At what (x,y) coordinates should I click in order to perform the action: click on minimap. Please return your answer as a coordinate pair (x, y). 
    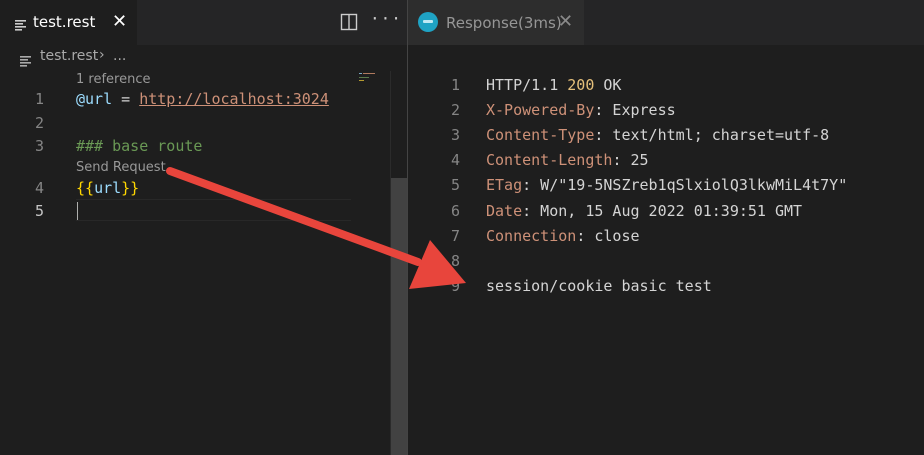
    Looking at the image, I should click on (373, 75).